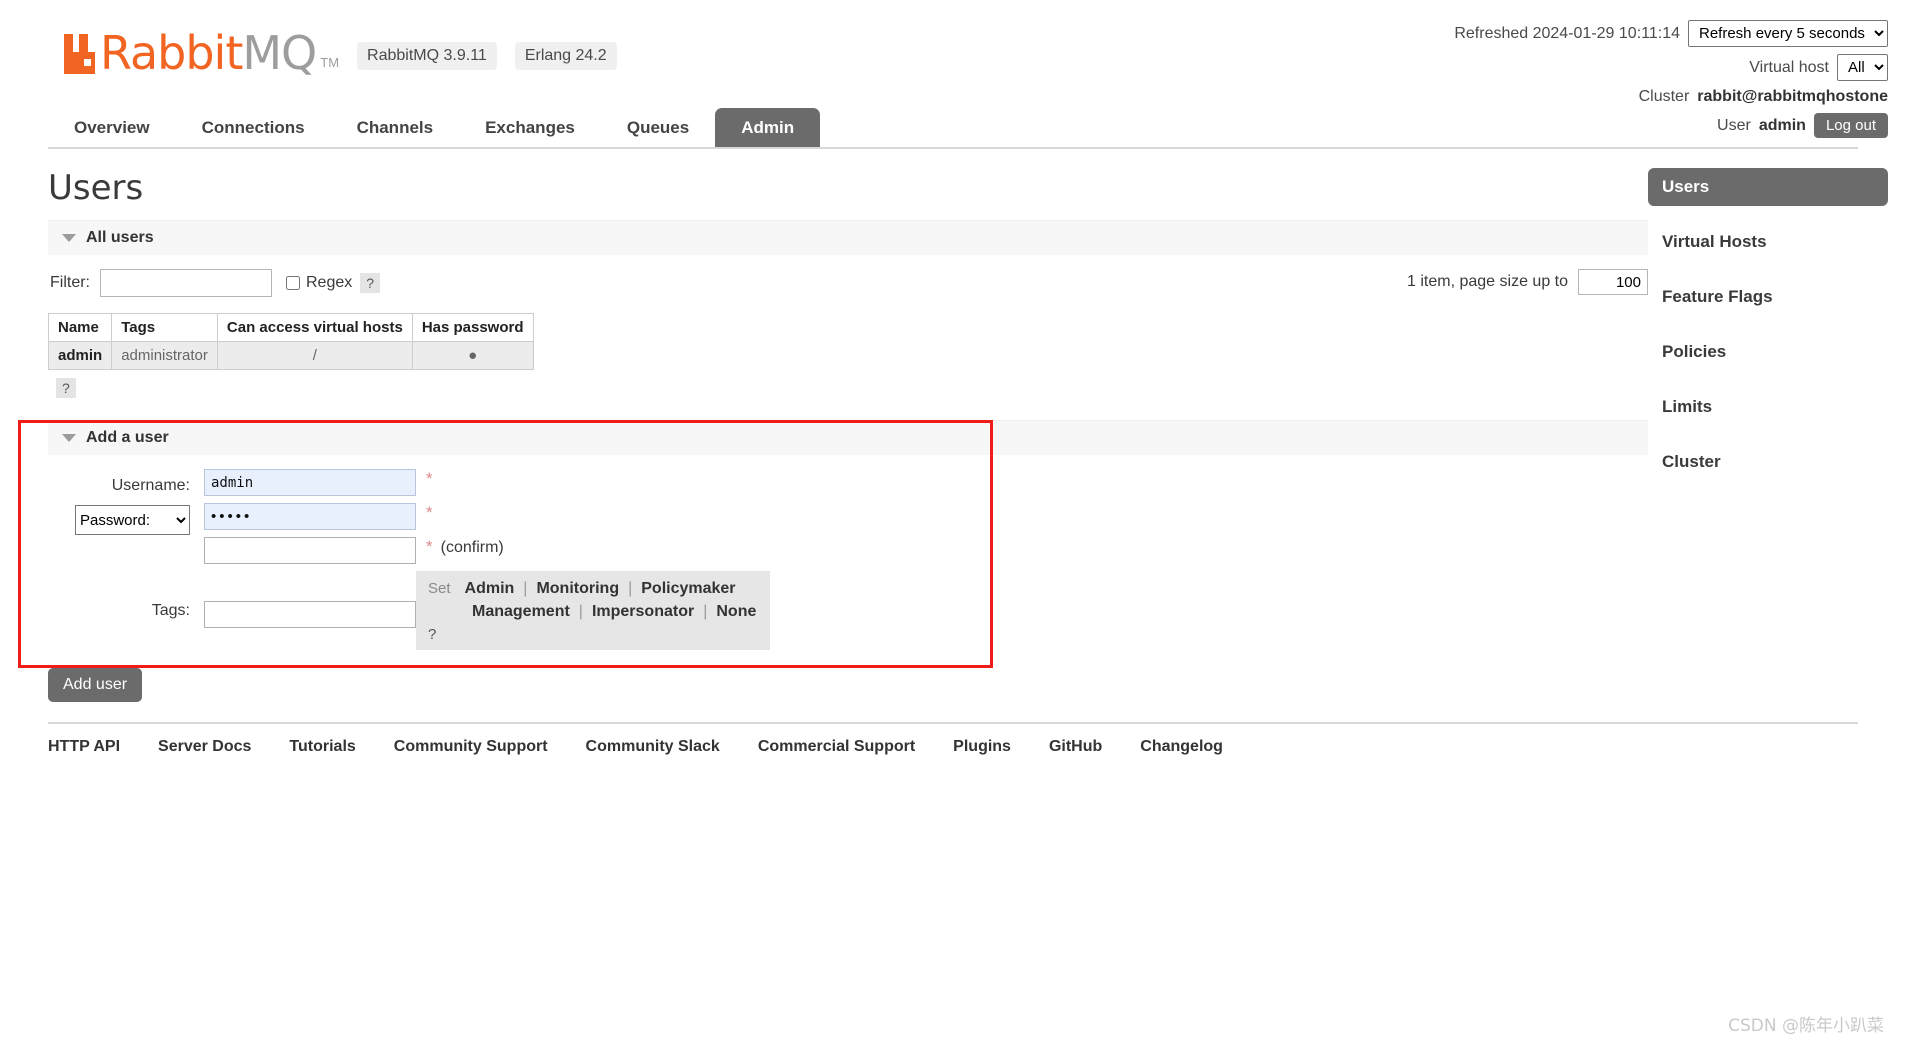  I want to click on sidebar-item-feature-flags: Feature Flags, so click(1768, 297).